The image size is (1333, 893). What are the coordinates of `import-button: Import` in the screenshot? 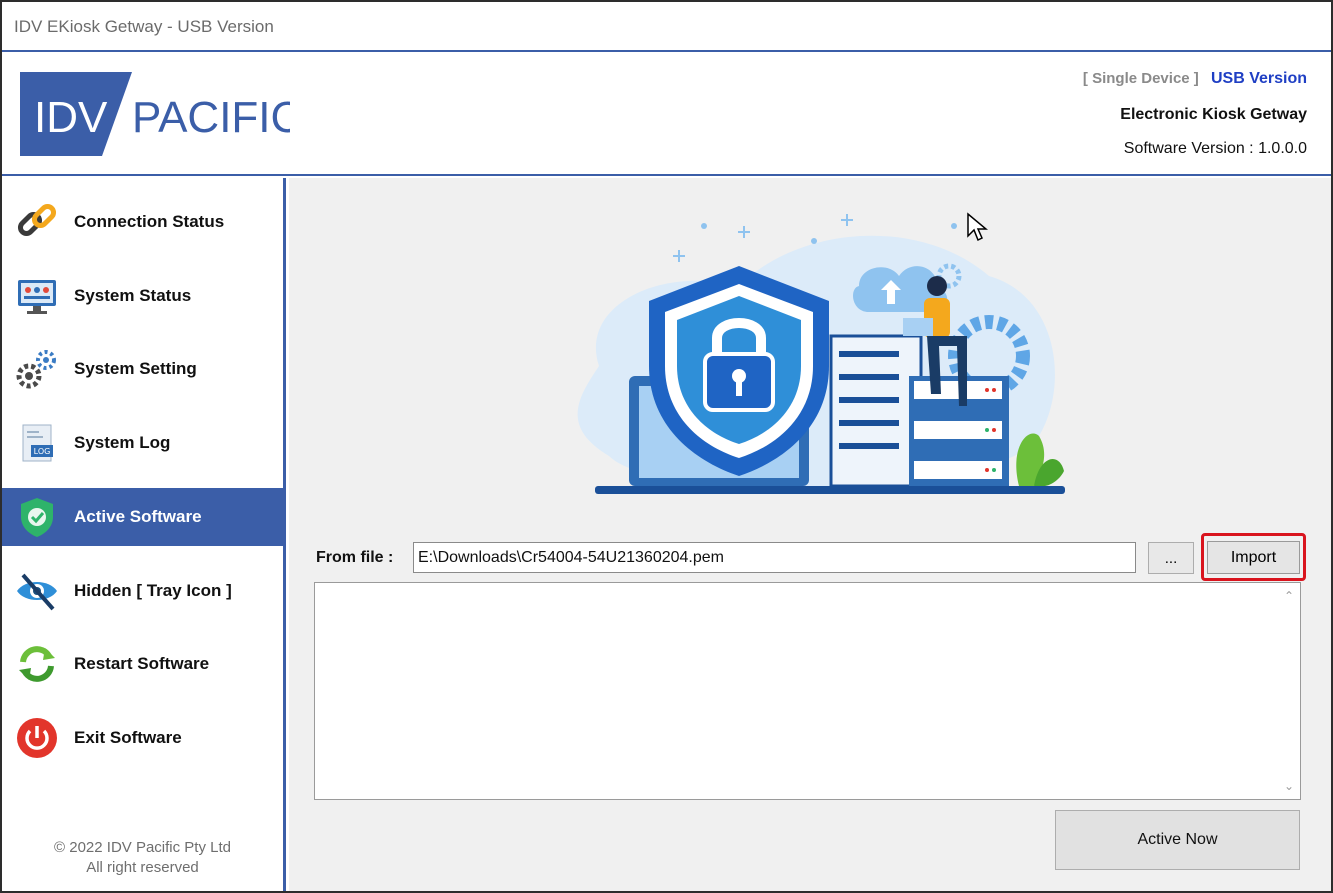 It's located at (1253, 557).